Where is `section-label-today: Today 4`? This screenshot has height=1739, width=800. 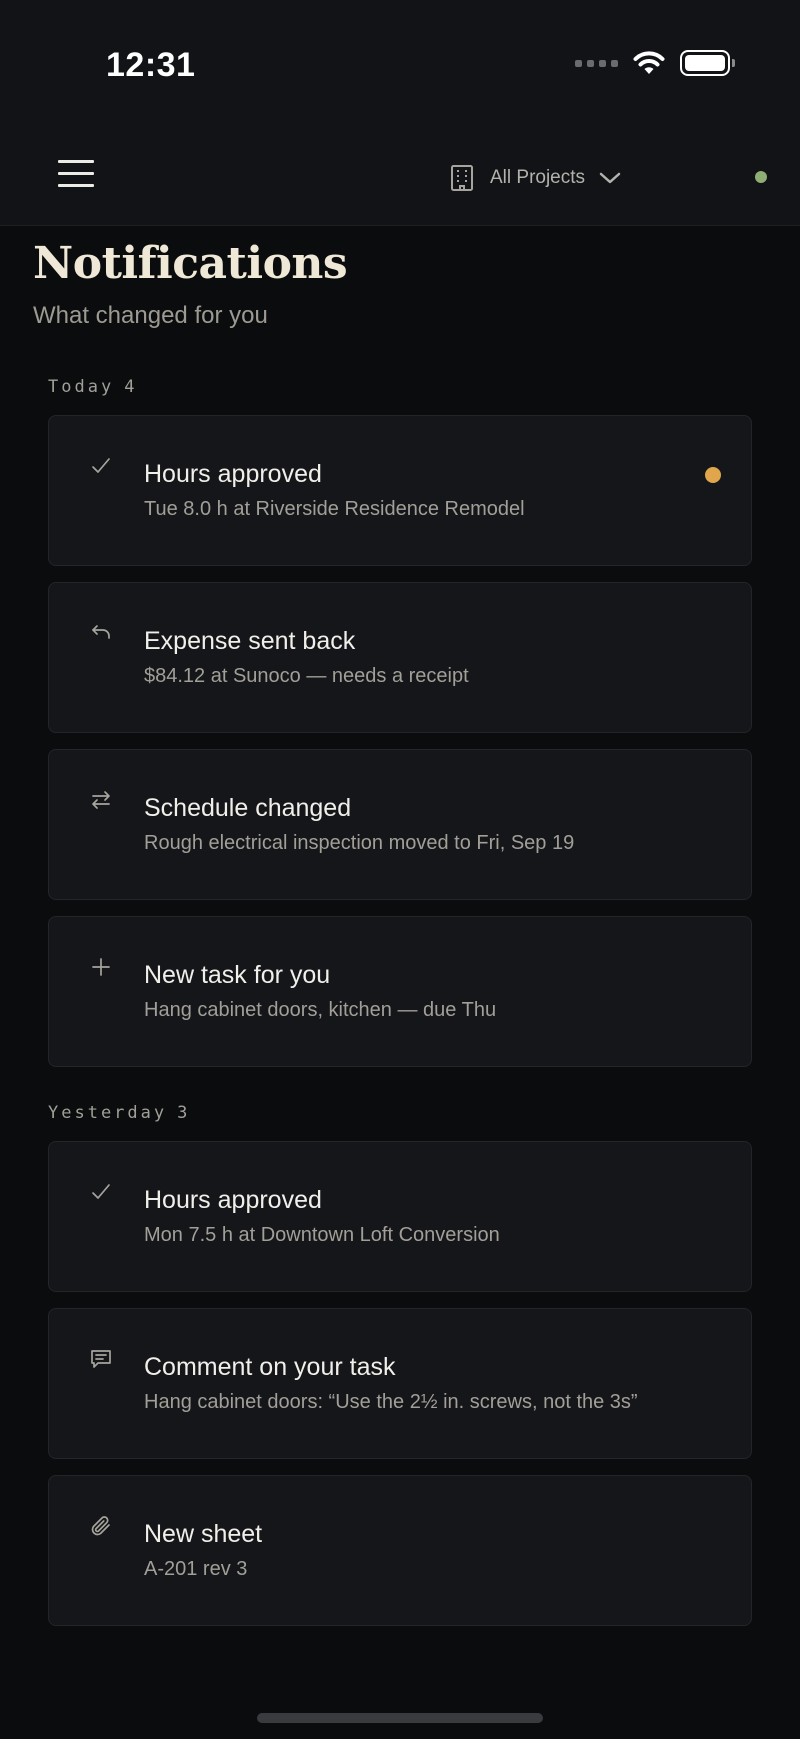
section-label-today: Today 4 is located at coordinates (92, 387).